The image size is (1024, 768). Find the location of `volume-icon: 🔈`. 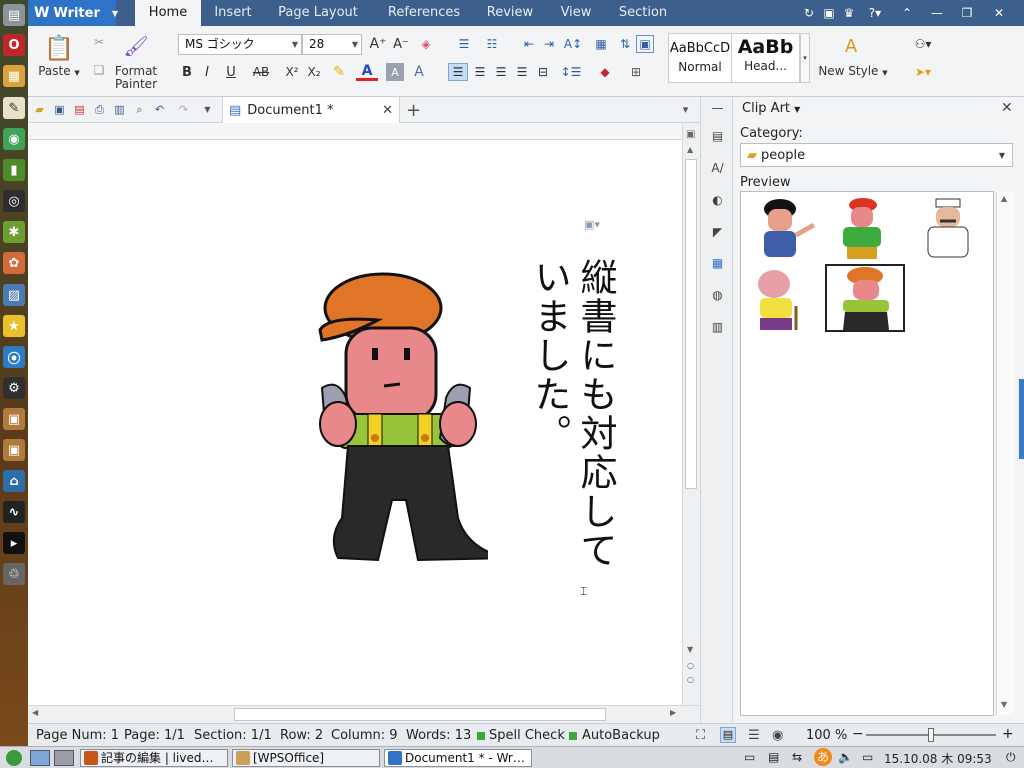

volume-icon: 🔈 is located at coordinates (845, 757).